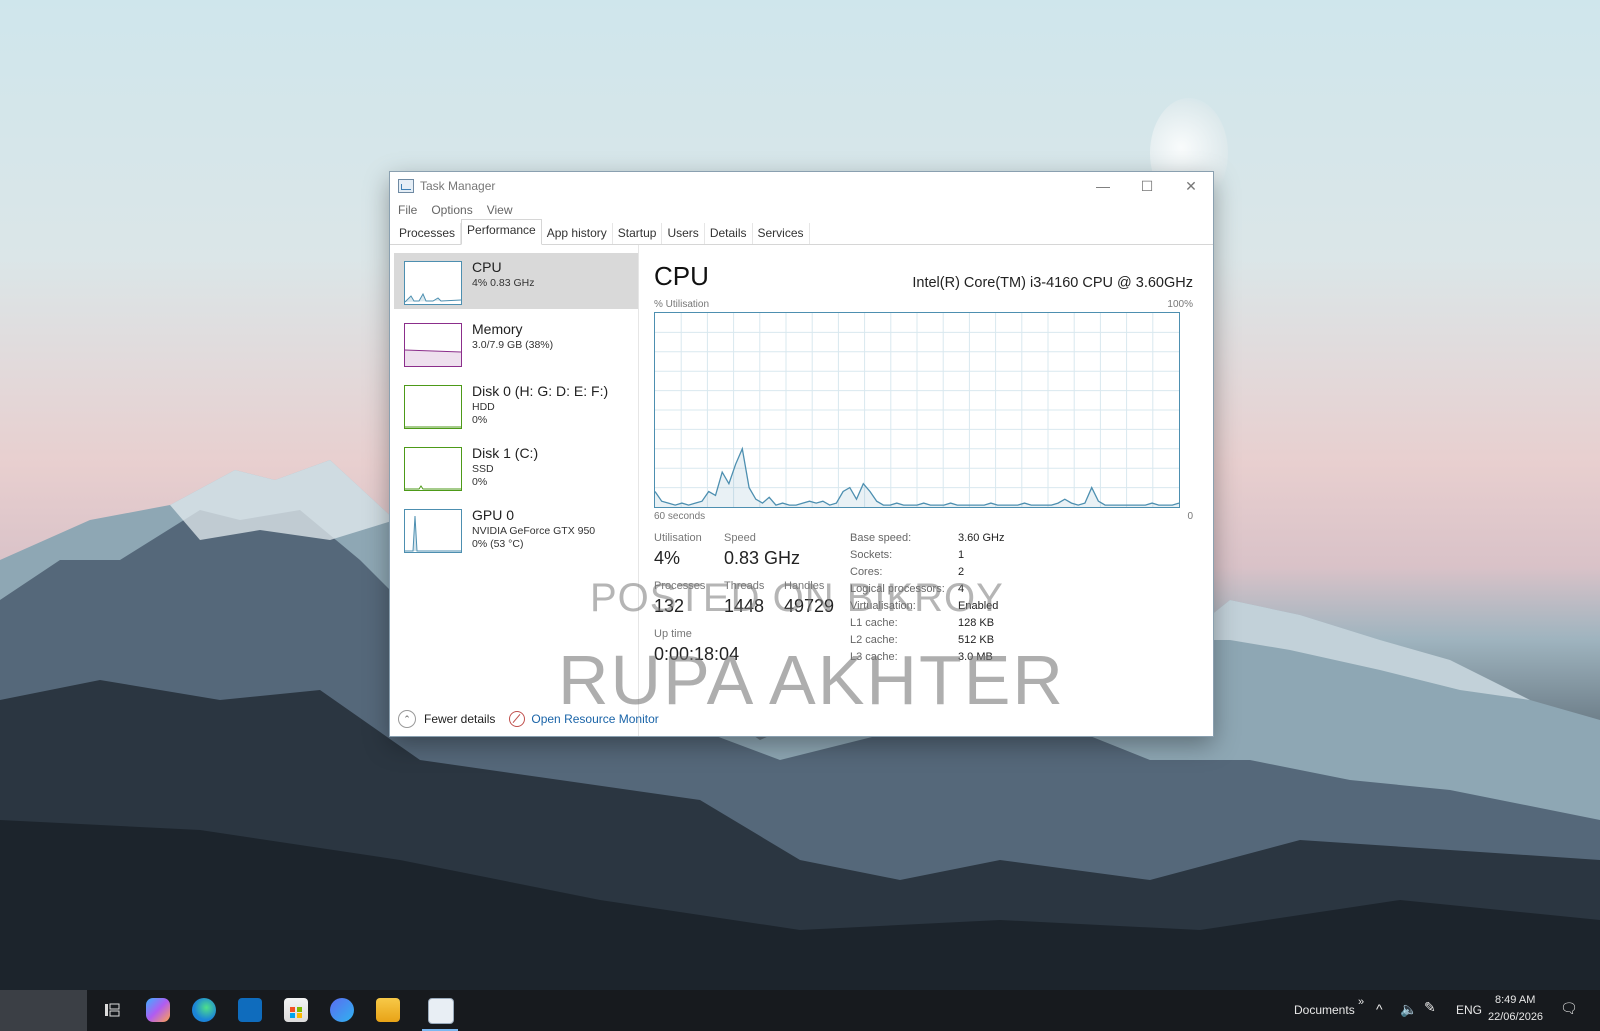 The height and width of the screenshot is (1031, 1600). What do you see at coordinates (683, 233) in the screenshot?
I see `tab-users: Users` at bounding box center [683, 233].